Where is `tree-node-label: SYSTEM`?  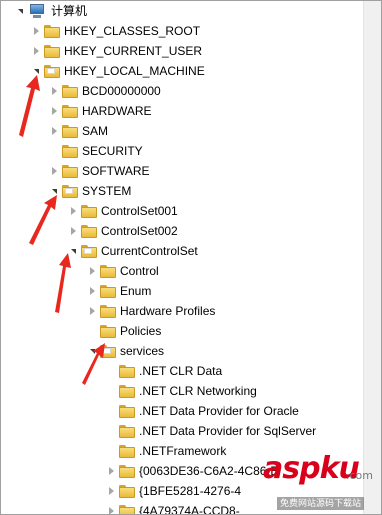 tree-node-label: SYSTEM is located at coordinates (107, 191).